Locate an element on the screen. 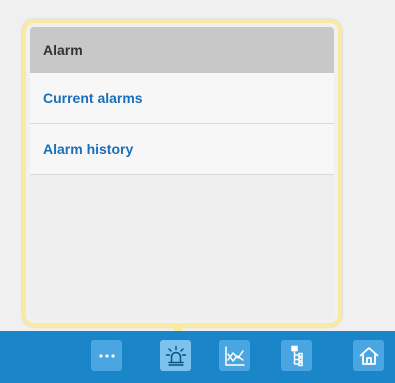 The height and width of the screenshot is (383, 395). more-icon is located at coordinates (107, 356).